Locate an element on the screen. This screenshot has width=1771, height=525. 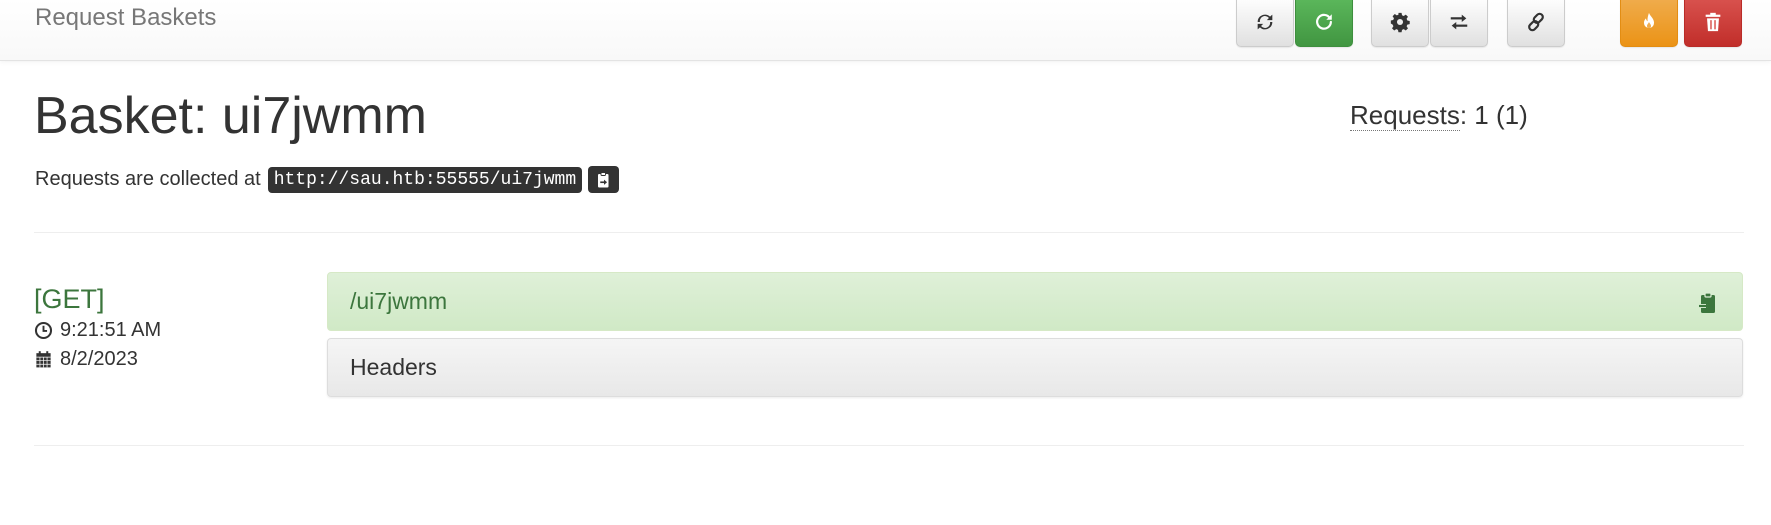
auto-refresh-icon is located at coordinates (1324, 21).